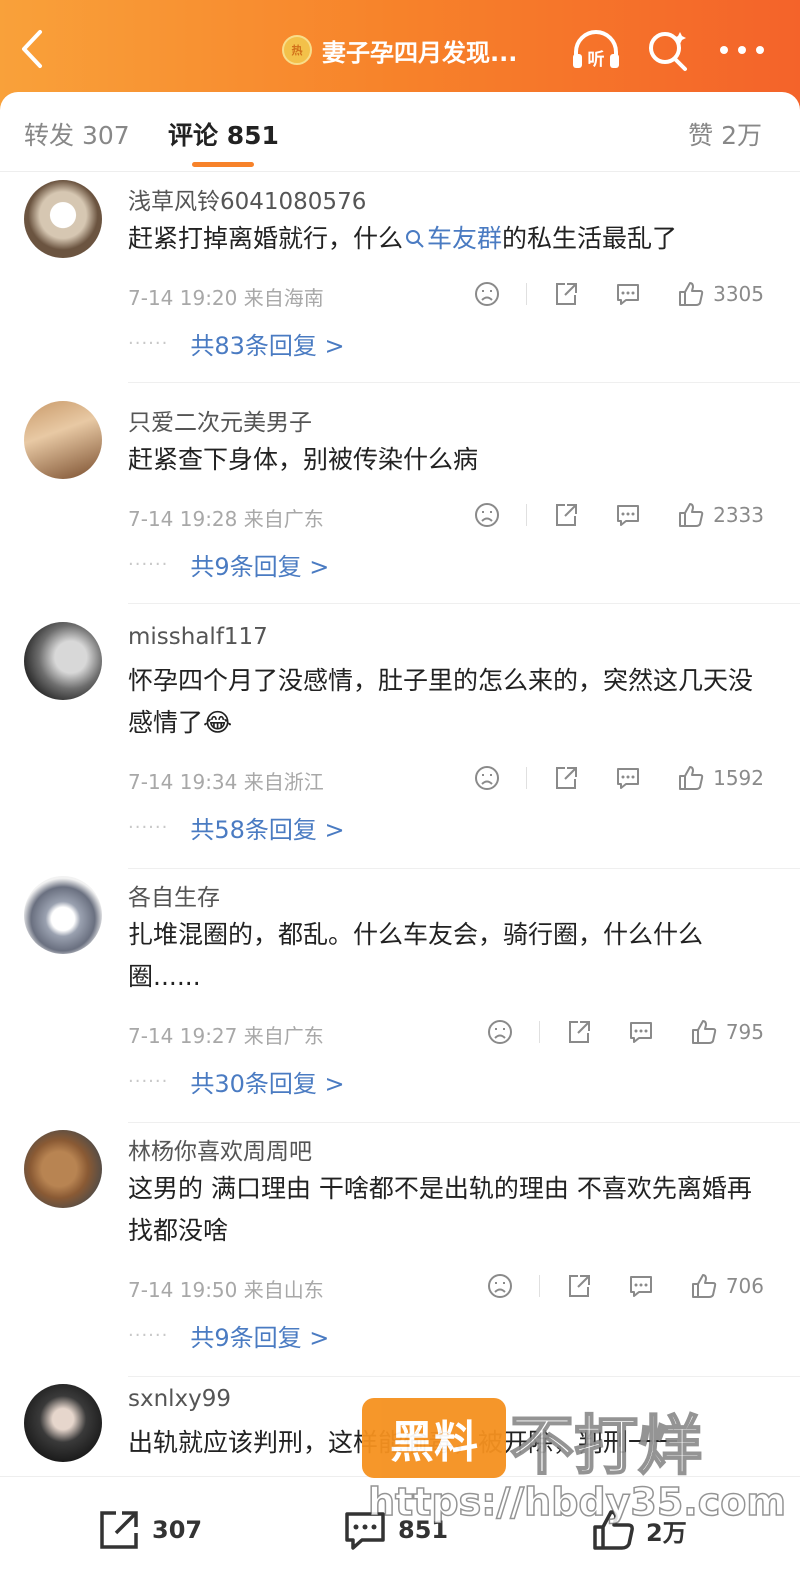  I want to click on topic-link: 车友群, so click(452, 238).